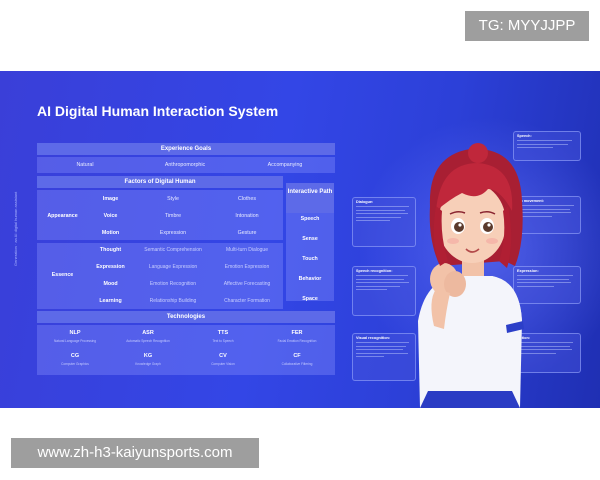 The height and width of the screenshot is (480, 600). Describe the element at coordinates (527, 26) in the screenshot. I see `watermark-top-badge: TG: MYYJJPP` at that location.